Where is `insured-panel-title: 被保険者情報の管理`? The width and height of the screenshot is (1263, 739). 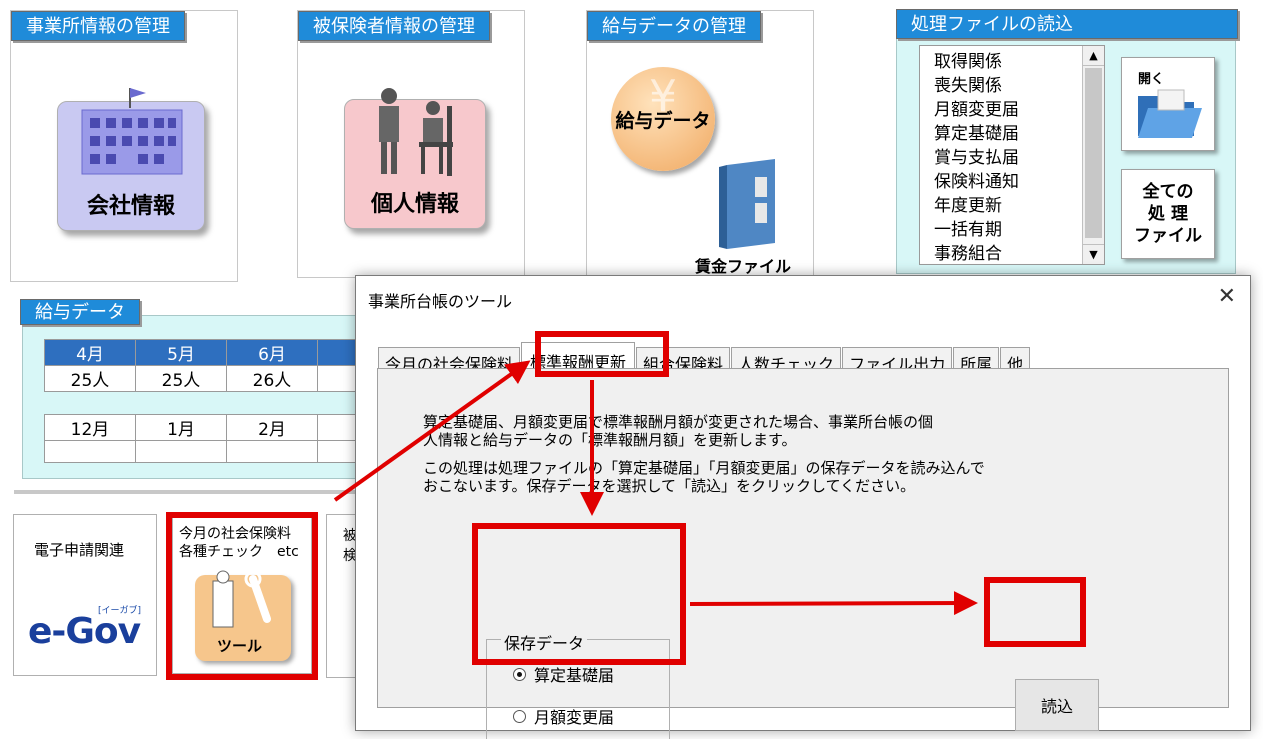 insured-panel-title: 被保険者情報の管理 is located at coordinates (394, 26).